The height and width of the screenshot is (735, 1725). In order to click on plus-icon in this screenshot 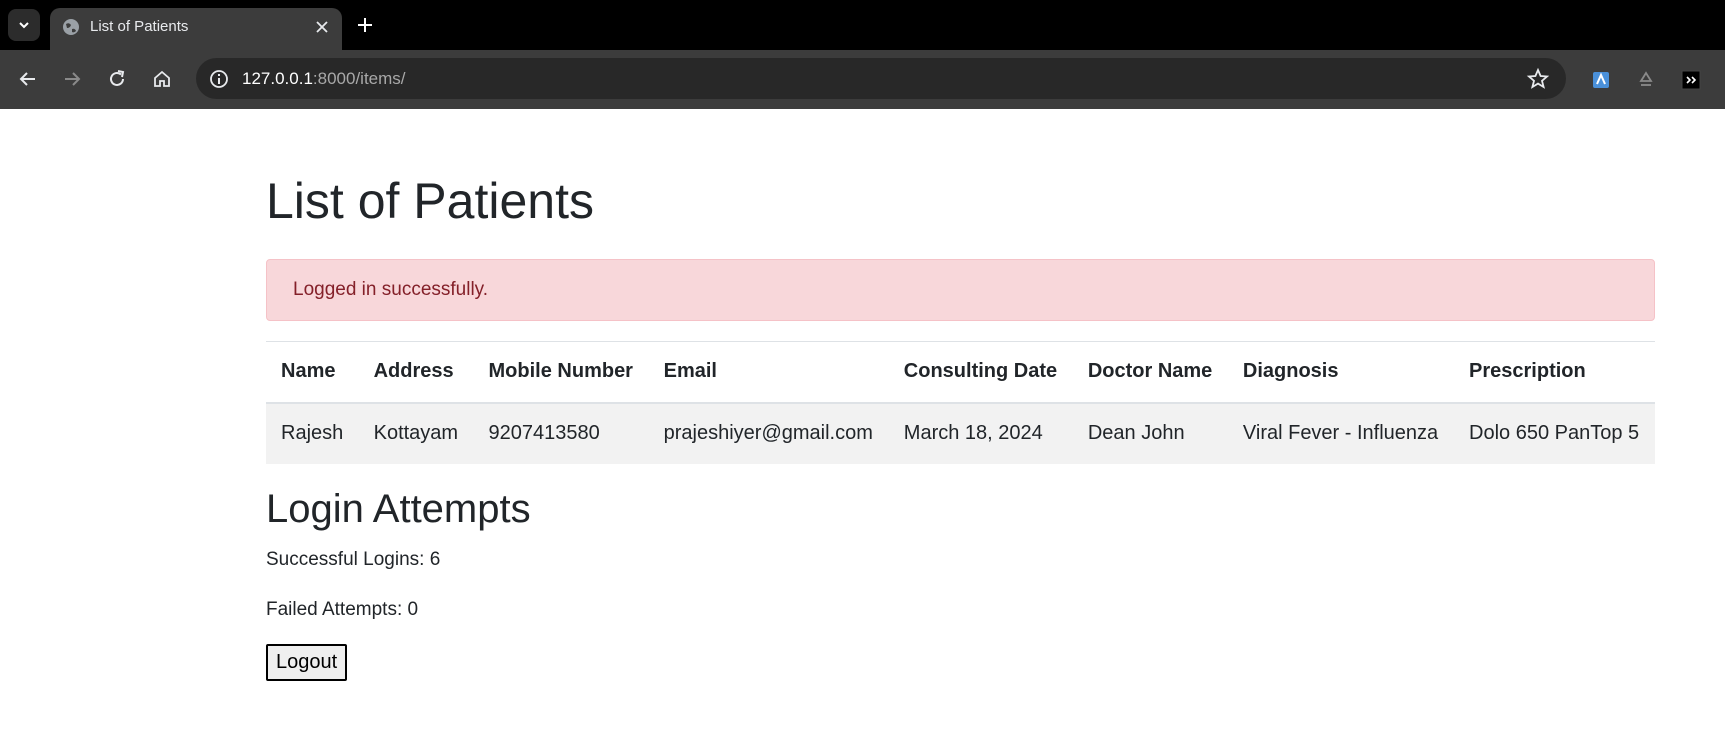, I will do `click(365, 25)`.